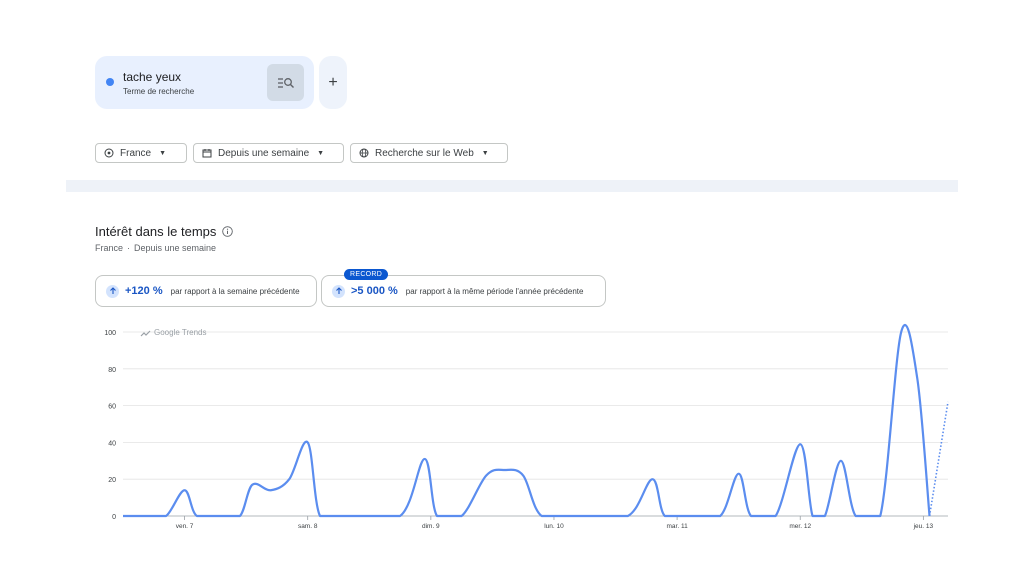  What do you see at coordinates (554, 526) in the screenshot?
I see `x-tick-label: lun. 10` at bounding box center [554, 526].